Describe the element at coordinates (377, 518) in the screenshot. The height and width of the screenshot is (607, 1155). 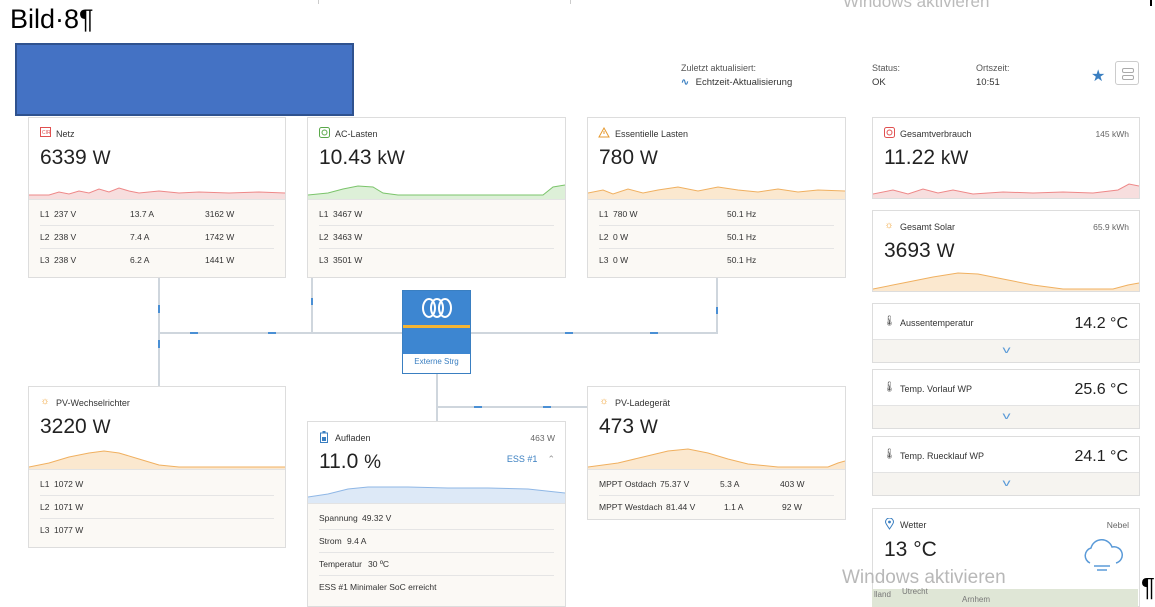
I see `row-value: 49.32 V` at that location.